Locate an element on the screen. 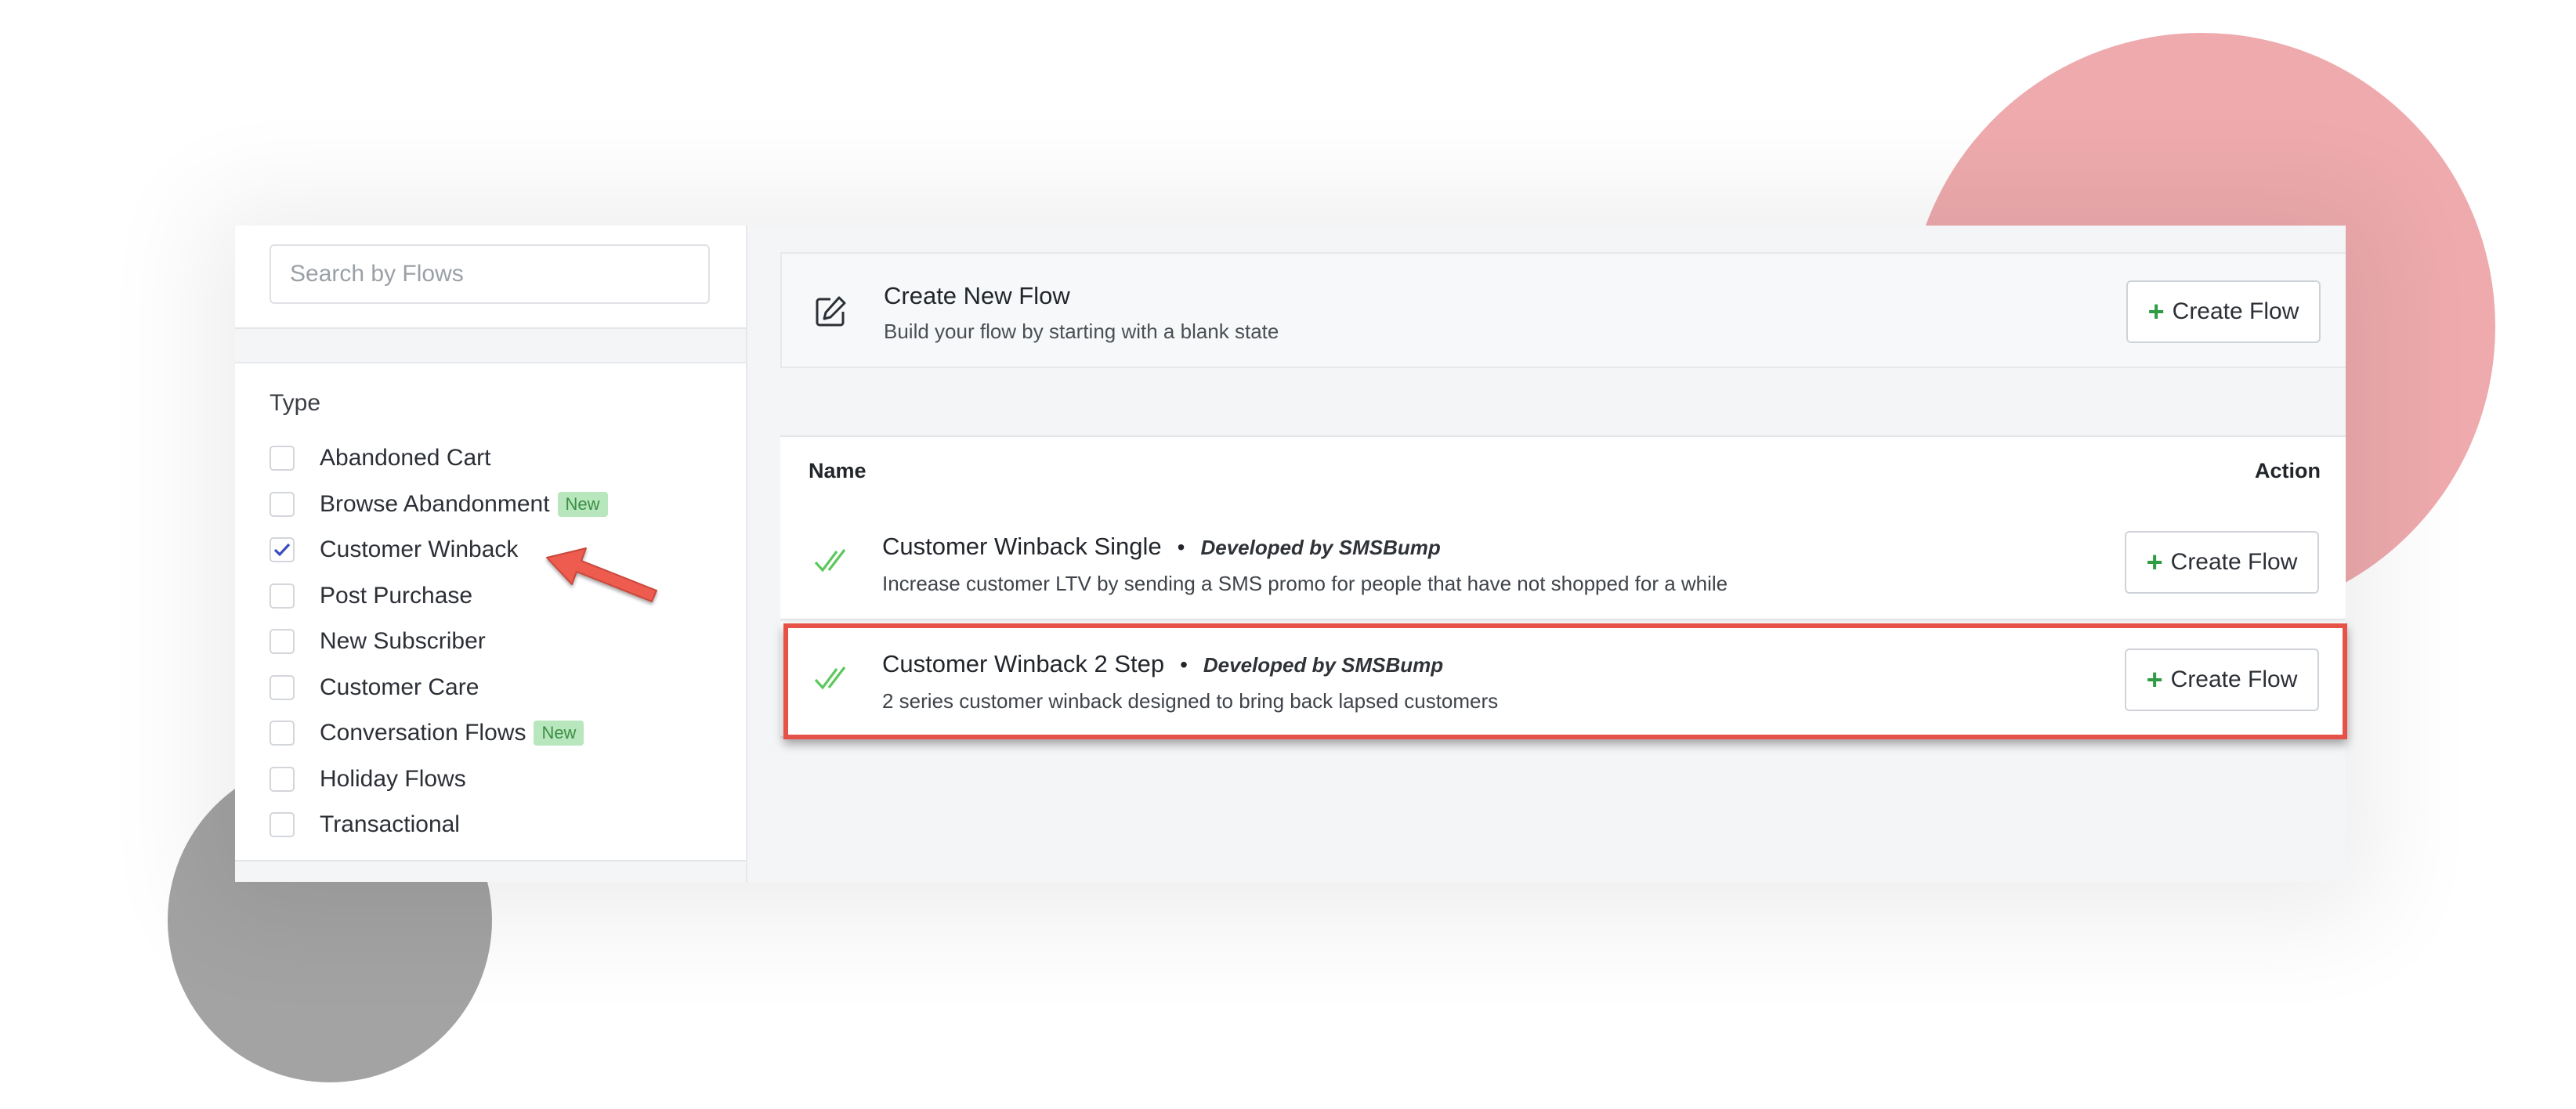 This screenshot has width=2576, height=1109. filter-label: Customer Care is located at coordinates (400, 687).